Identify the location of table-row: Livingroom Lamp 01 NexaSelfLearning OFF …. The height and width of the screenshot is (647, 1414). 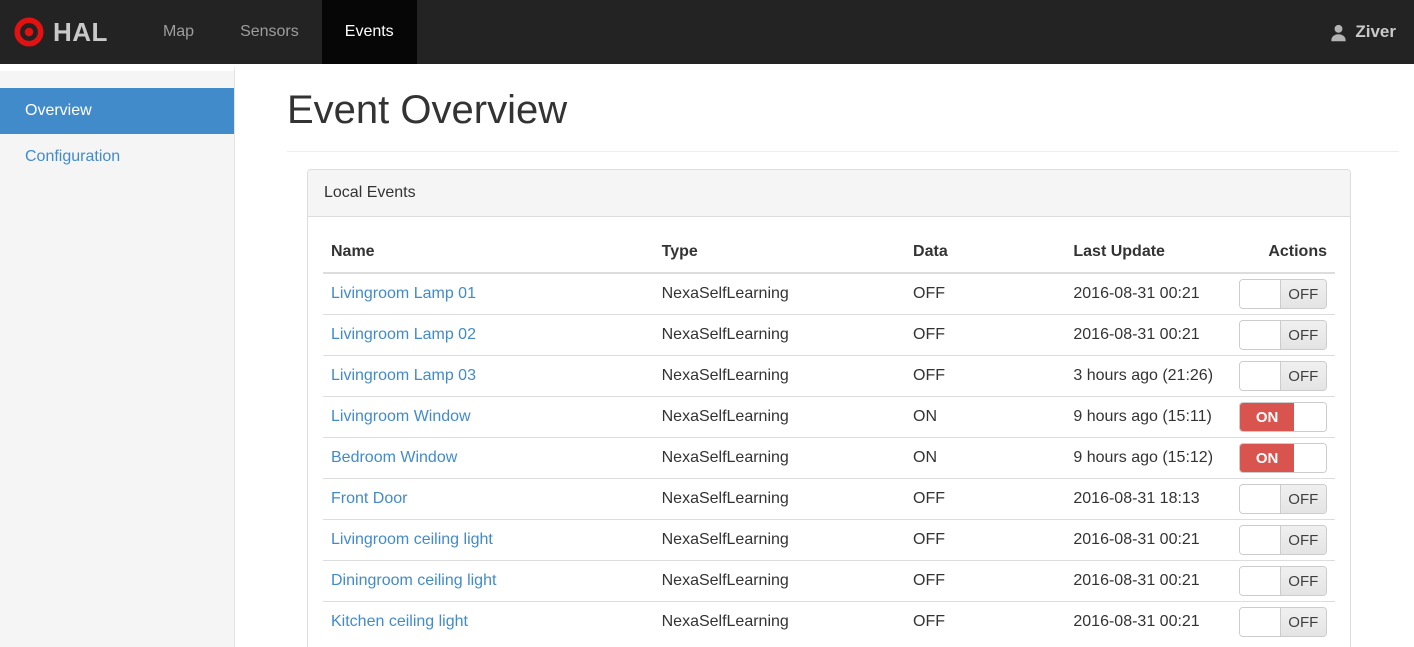
(829, 293).